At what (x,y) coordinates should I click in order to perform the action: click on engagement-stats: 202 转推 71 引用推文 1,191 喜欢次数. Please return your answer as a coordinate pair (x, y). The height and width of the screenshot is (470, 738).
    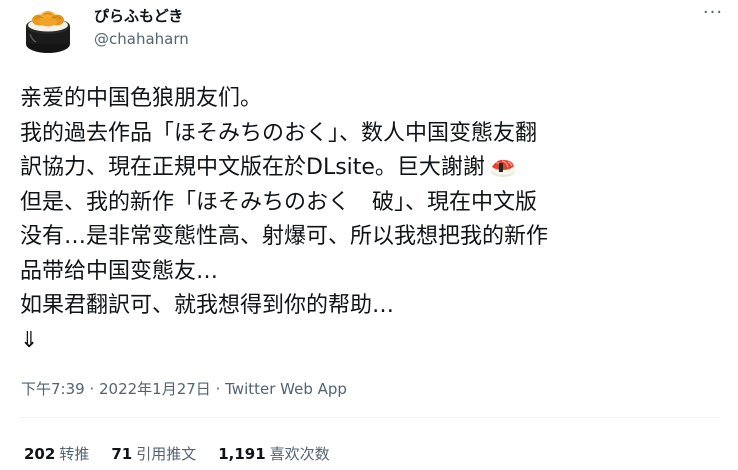
    Looking at the image, I should click on (188, 454).